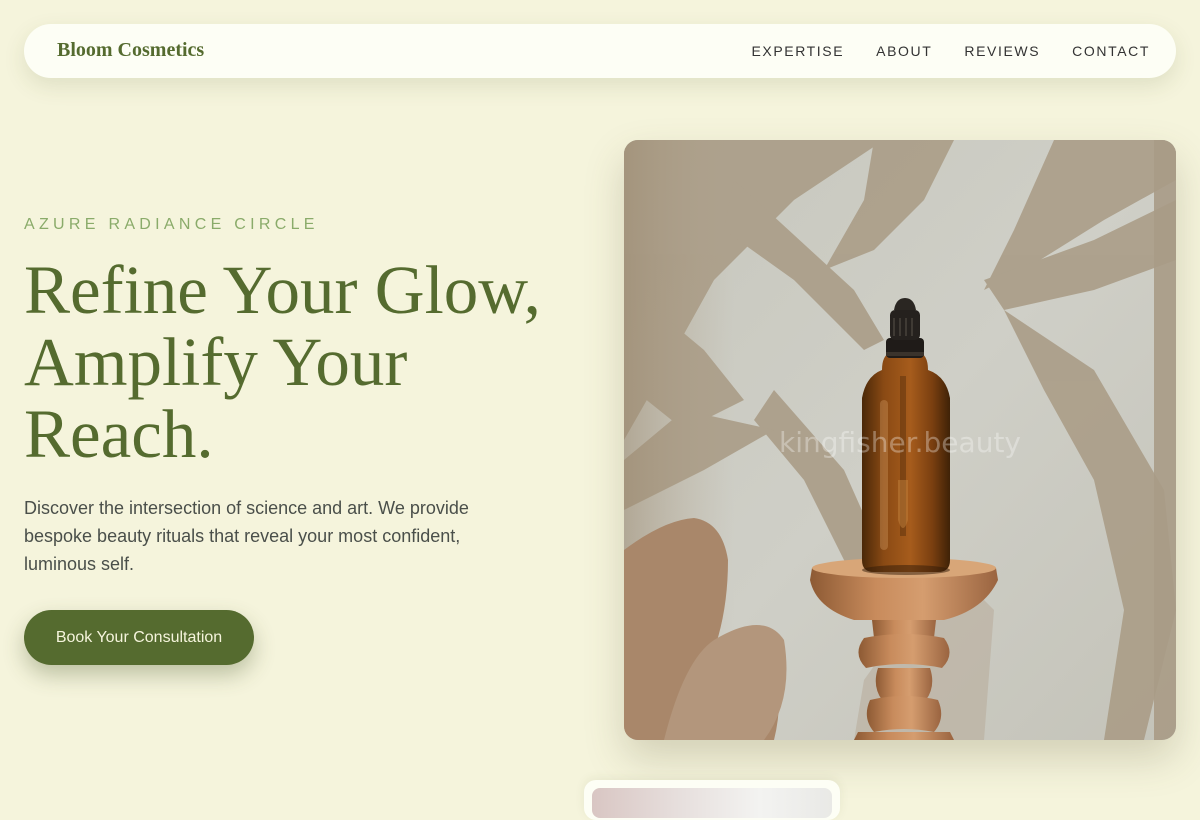 This screenshot has height=820, width=1200. Describe the element at coordinates (1111, 51) in the screenshot. I see `nav-link-contact: CONTACT` at that location.